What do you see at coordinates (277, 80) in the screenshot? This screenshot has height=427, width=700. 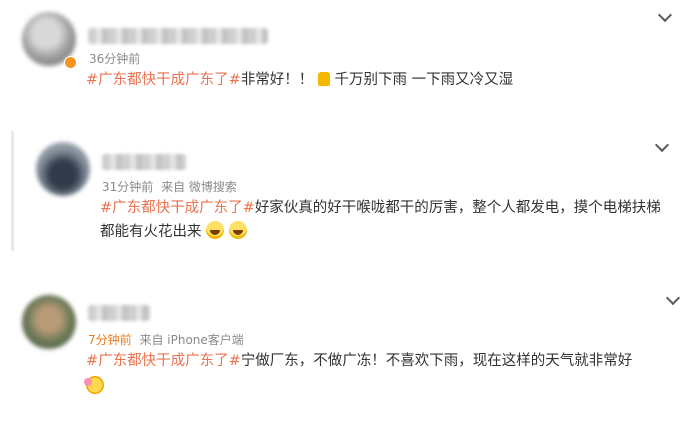 I see `post-body: 非常好！！` at bounding box center [277, 80].